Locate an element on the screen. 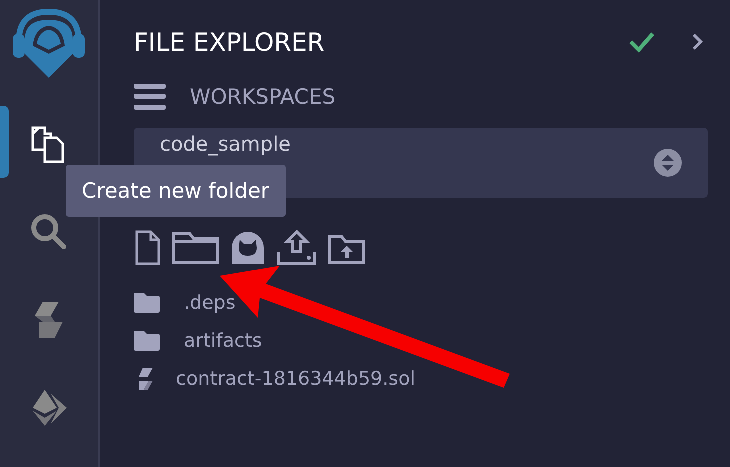  file-item: .deps is located at coordinates (210, 303).